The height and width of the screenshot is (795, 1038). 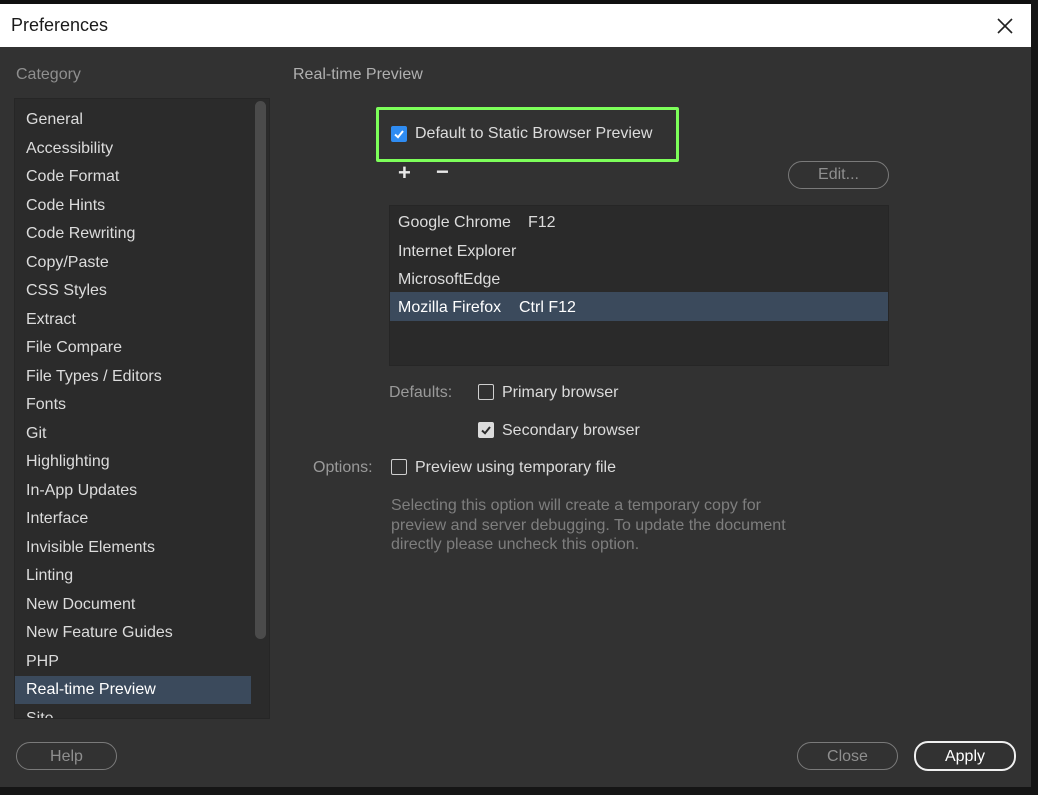 I want to click on browser-shortcut: F12, so click(x=542, y=222).